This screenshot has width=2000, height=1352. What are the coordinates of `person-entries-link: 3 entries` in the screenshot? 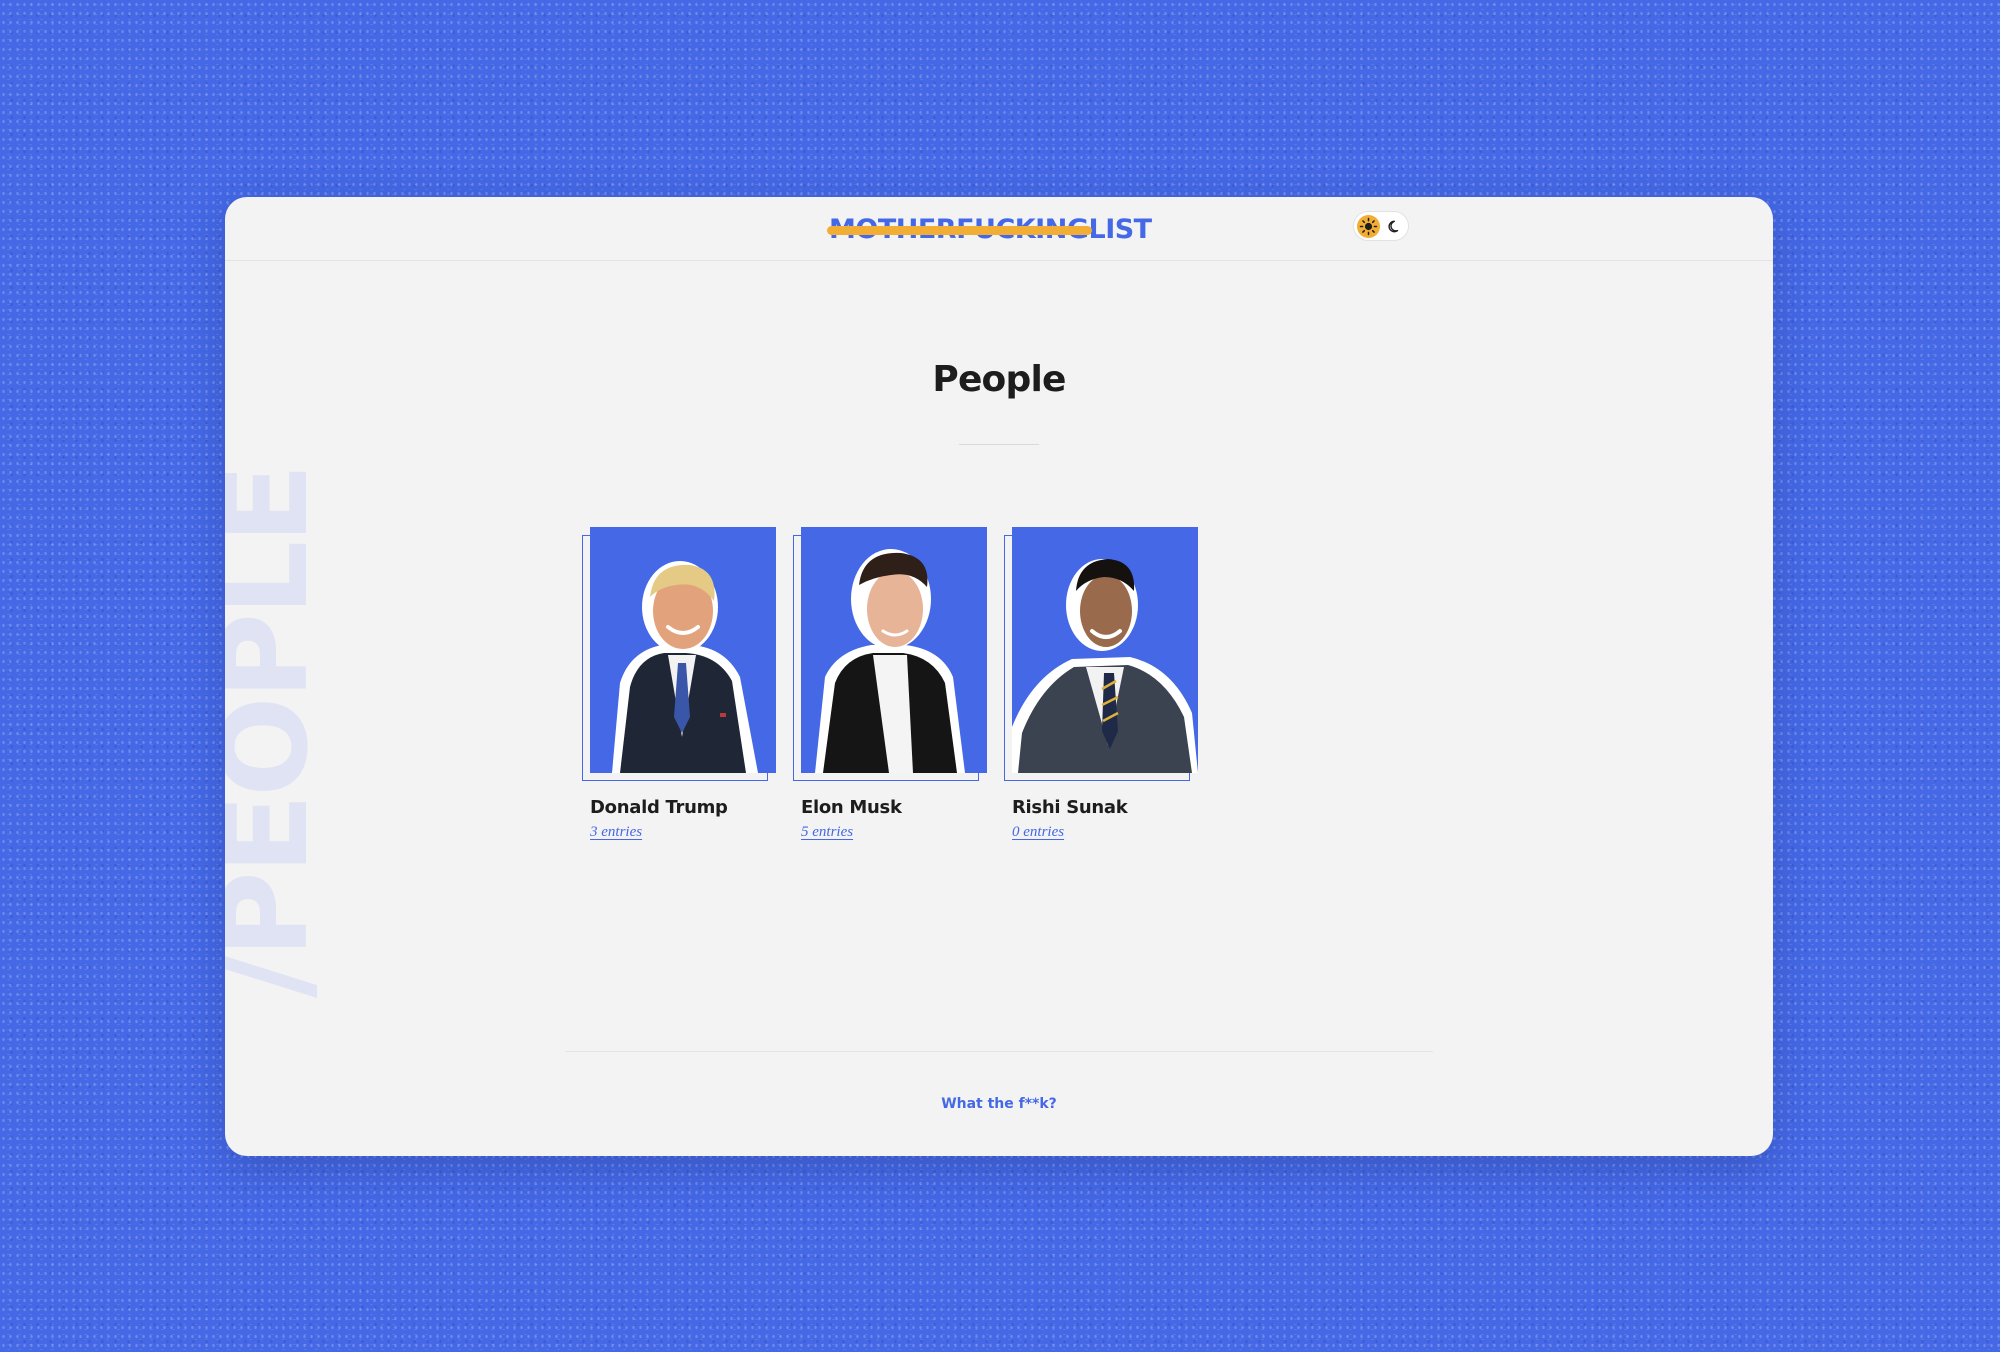 It's located at (616, 832).